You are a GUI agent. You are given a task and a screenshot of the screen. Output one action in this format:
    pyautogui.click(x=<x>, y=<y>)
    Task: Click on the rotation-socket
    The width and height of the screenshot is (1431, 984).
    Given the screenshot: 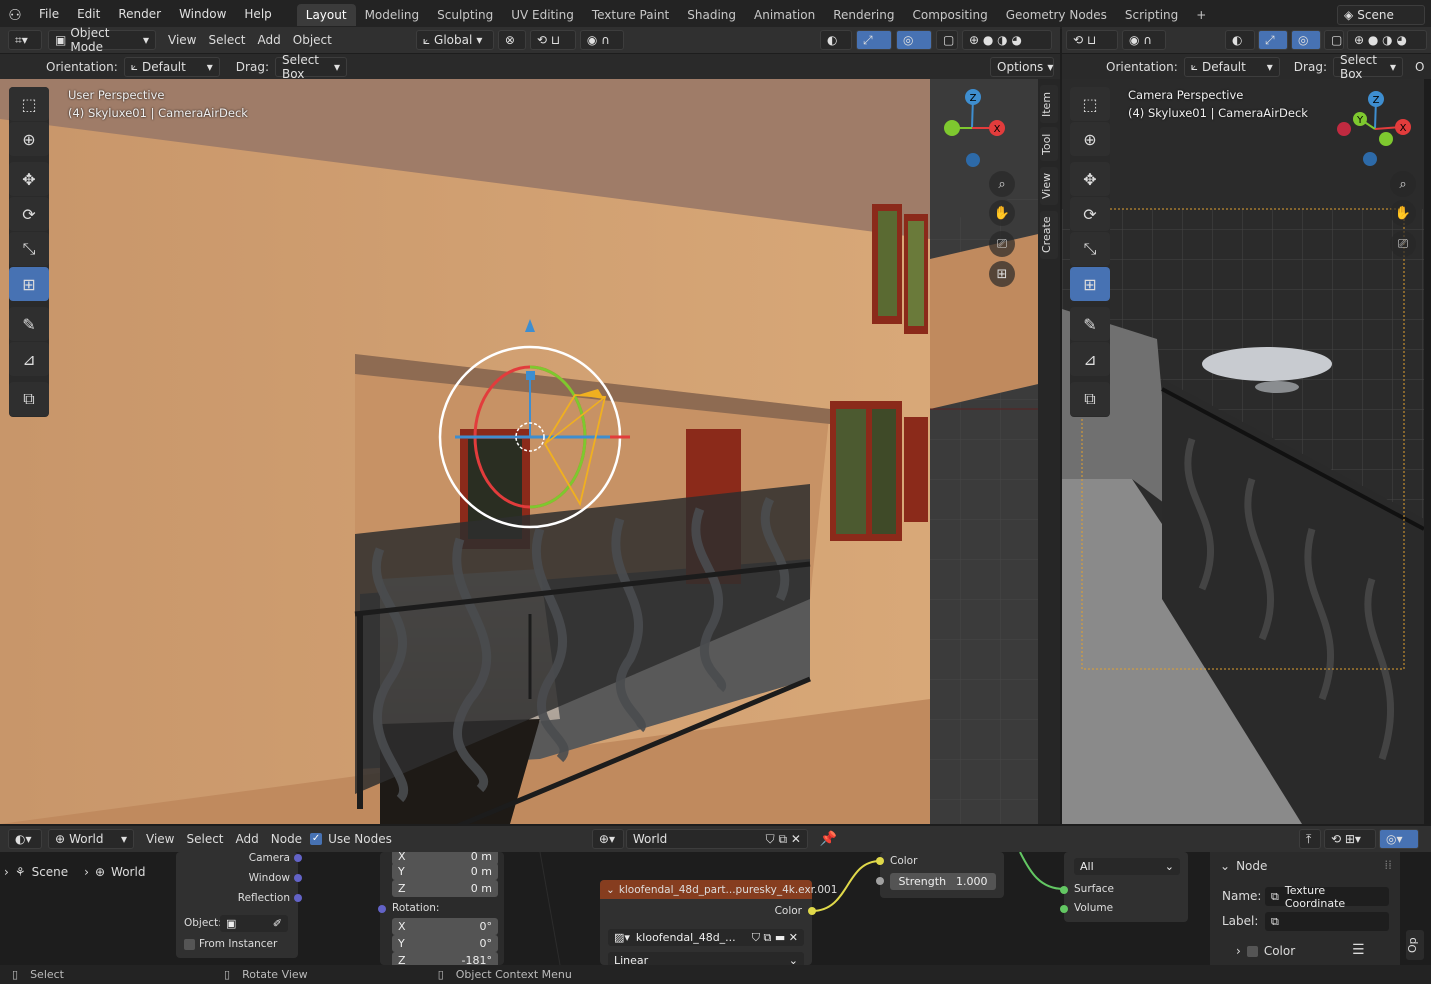 What is the action you would take?
    pyautogui.click(x=382, y=909)
    